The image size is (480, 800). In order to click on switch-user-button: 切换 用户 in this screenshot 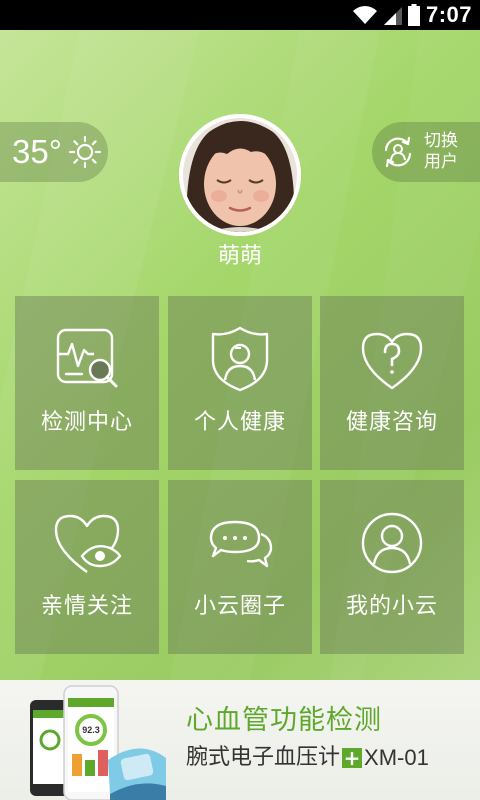, I will do `click(426, 152)`.